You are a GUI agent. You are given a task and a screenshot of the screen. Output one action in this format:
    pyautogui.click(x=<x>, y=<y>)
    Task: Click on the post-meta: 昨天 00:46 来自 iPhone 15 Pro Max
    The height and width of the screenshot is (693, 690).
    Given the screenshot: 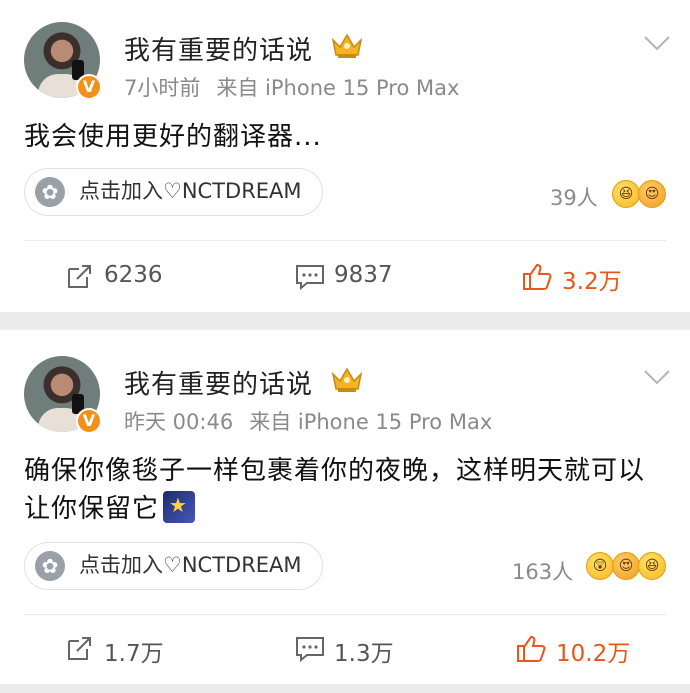 What is the action you would take?
    pyautogui.click(x=308, y=421)
    